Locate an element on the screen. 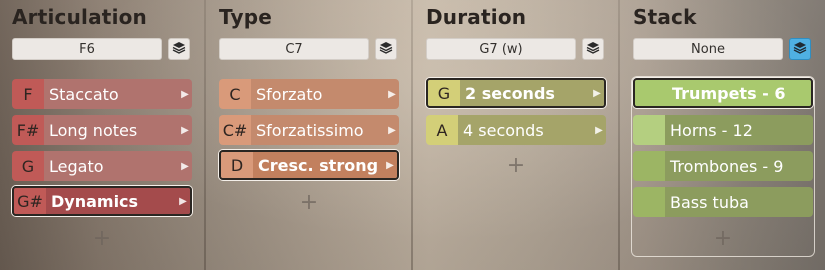 This screenshot has width=825, height=270. add-stack-button: + is located at coordinates (723, 238).